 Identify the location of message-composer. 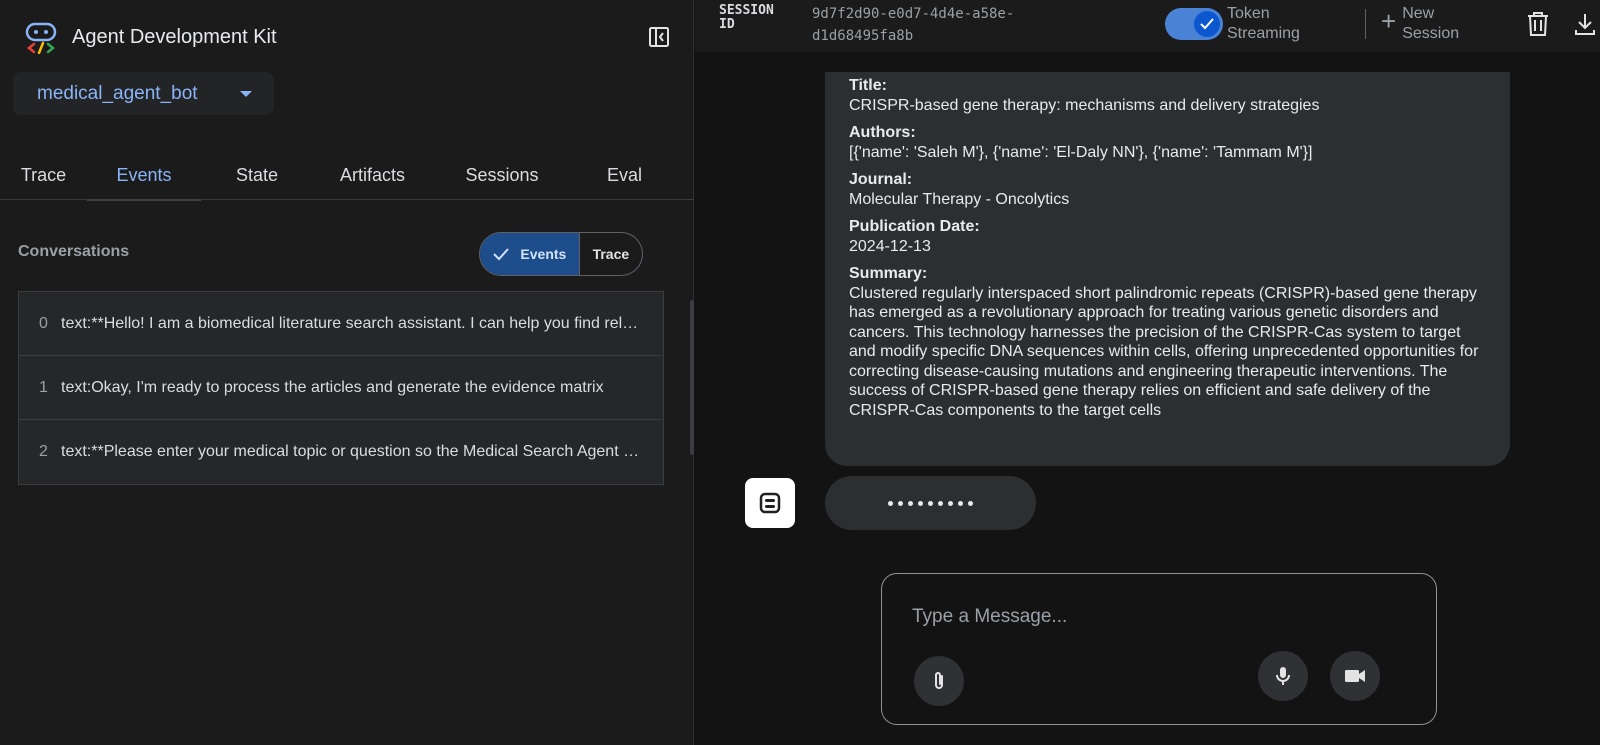
(1159, 649).